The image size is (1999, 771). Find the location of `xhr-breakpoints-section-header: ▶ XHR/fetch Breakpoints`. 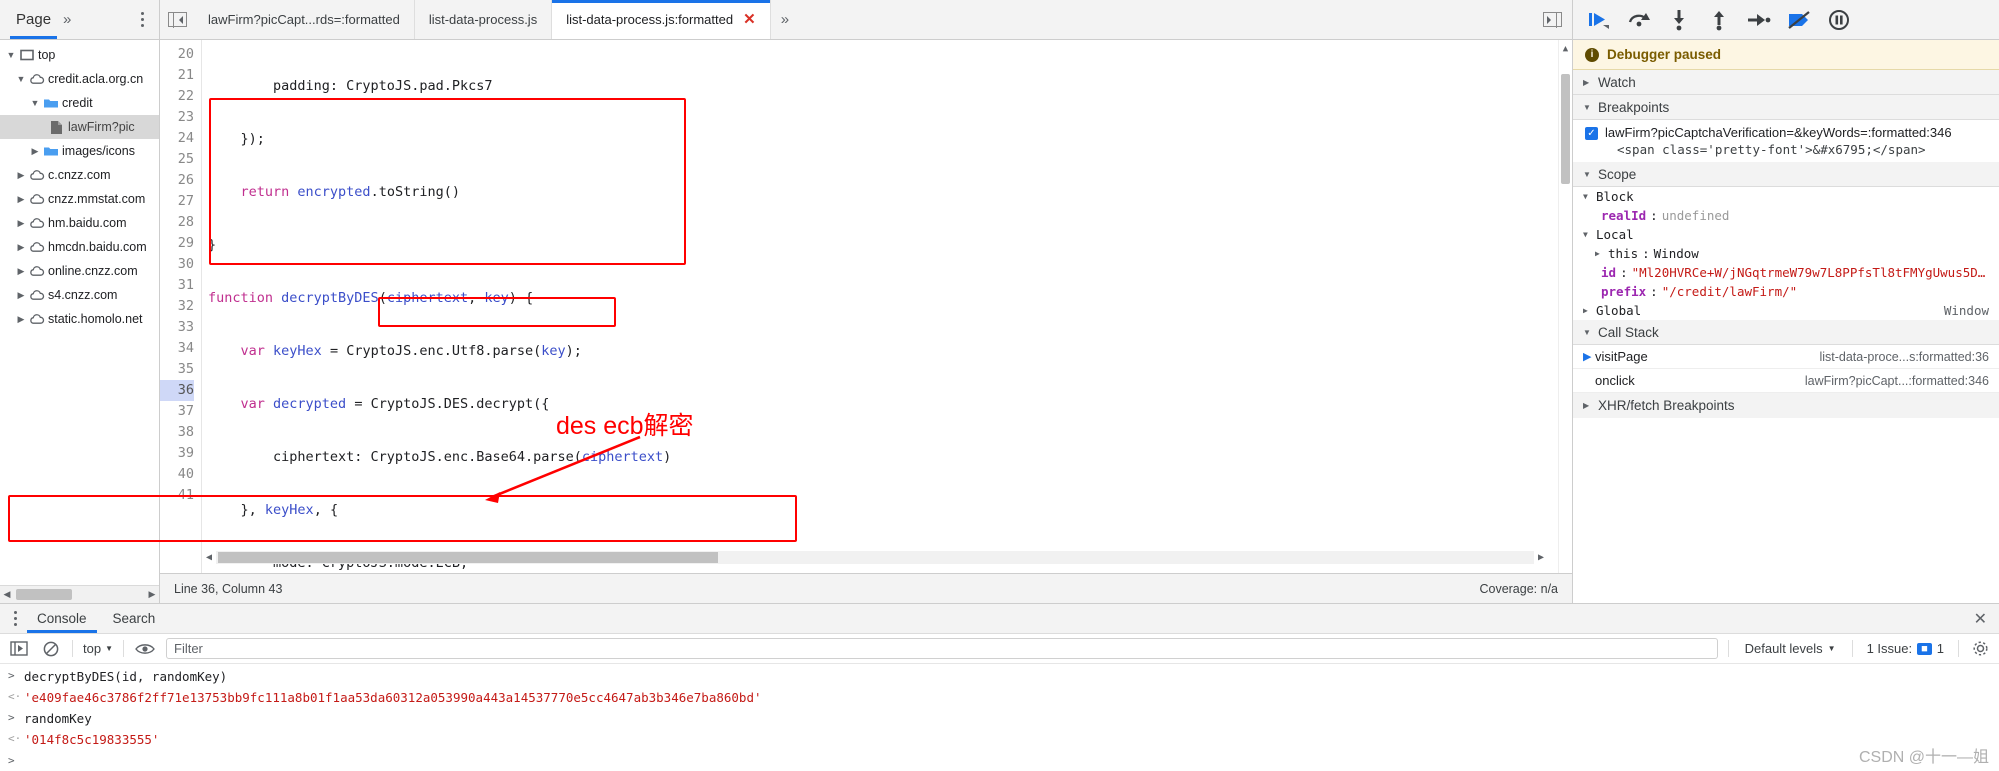

xhr-breakpoints-section-header: ▶ XHR/fetch Breakpoints is located at coordinates (1786, 405).